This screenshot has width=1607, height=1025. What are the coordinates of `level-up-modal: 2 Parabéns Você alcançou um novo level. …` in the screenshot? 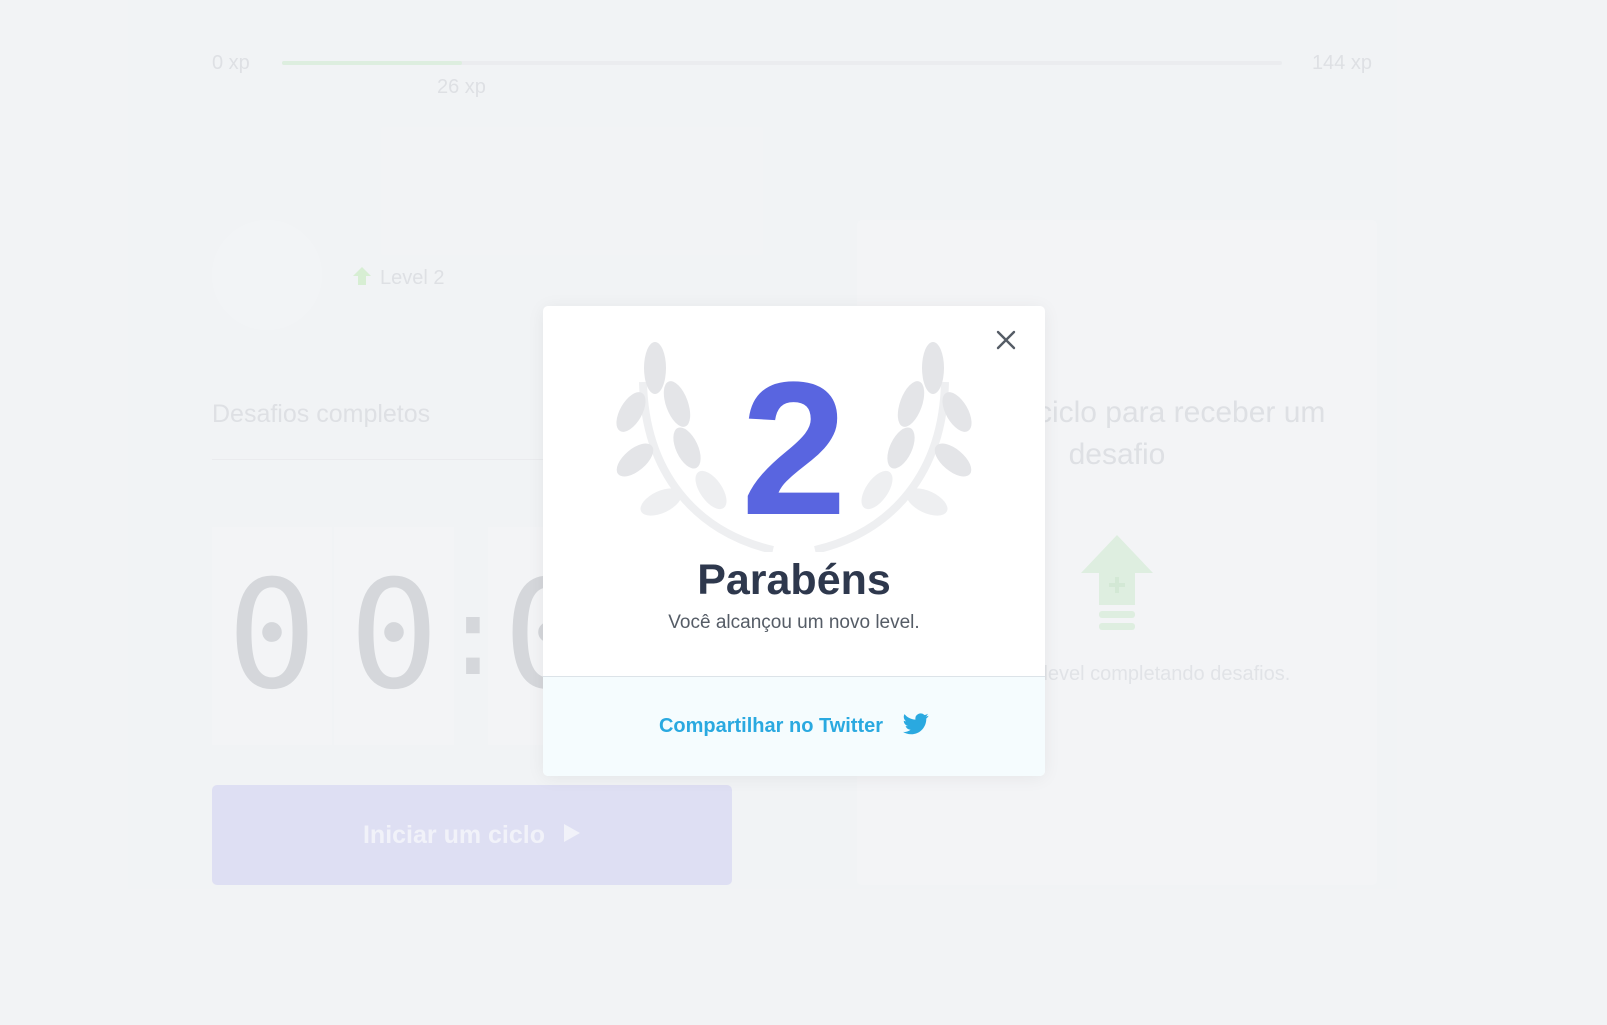 It's located at (794, 541).